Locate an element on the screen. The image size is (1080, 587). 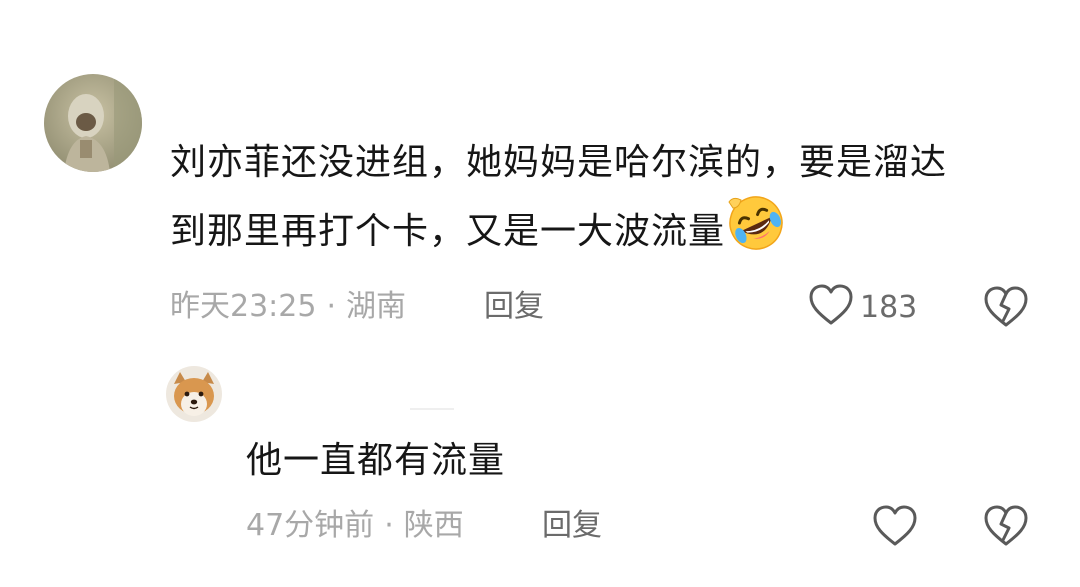
reply-dislike-button is located at coordinates (1006, 528).